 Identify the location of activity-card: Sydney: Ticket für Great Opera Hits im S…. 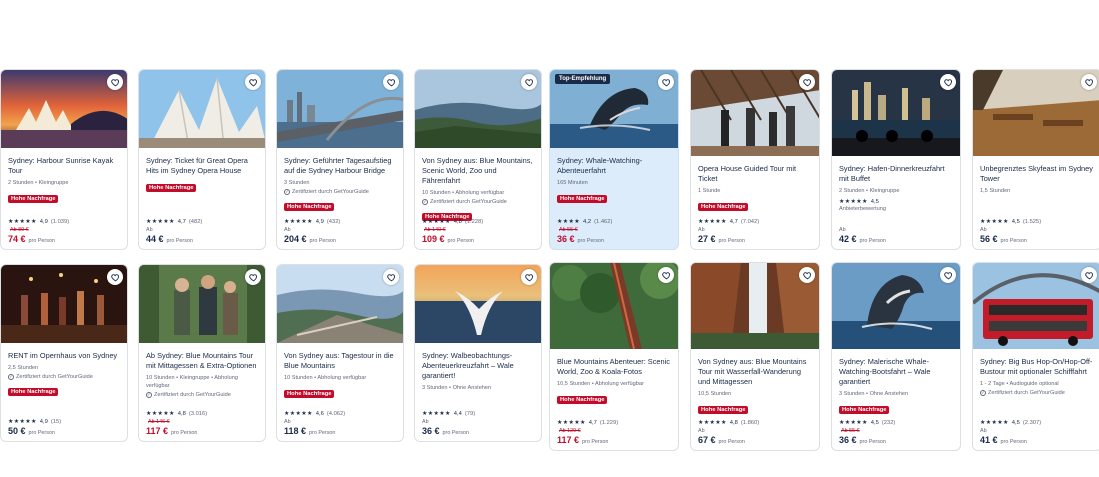
(202, 159).